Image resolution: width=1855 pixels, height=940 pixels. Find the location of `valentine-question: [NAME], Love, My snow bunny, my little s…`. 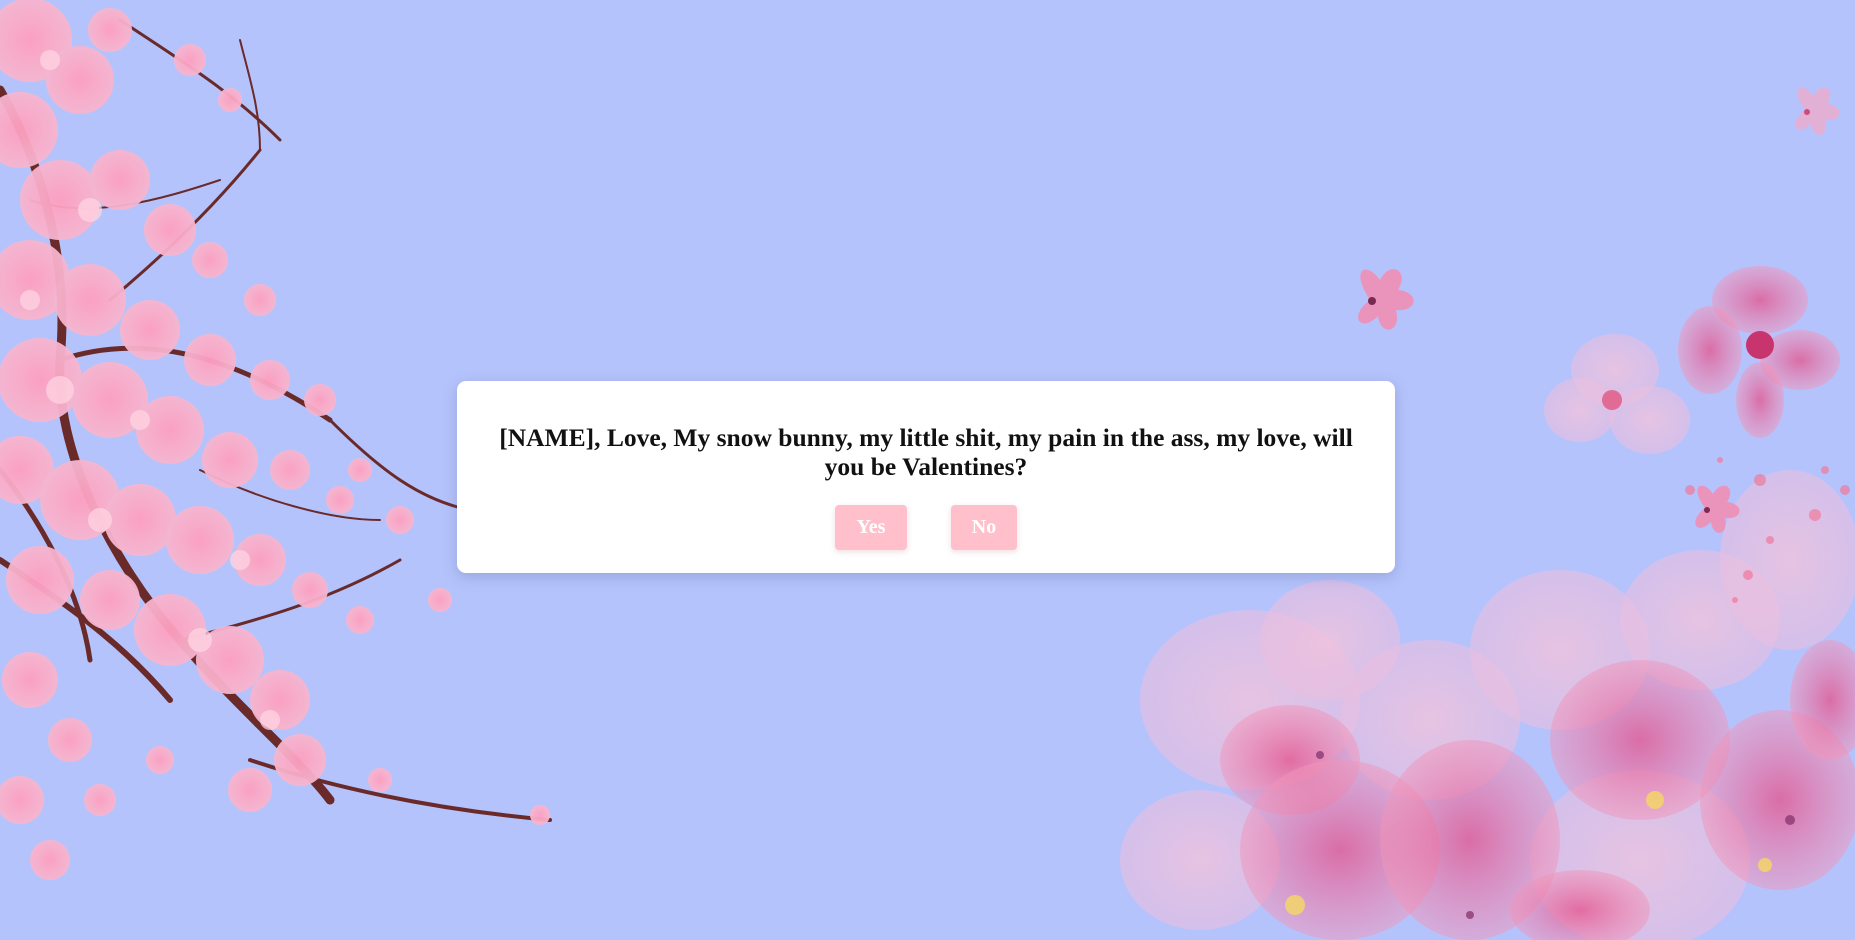

valentine-question: [NAME], Love, My snow bunny, my little s… is located at coordinates (926, 452).